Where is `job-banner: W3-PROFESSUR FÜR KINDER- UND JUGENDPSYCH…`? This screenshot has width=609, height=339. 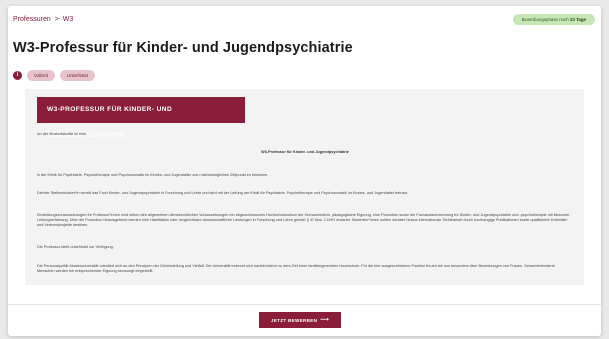
job-banner: W3-PROFESSUR FÜR KINDER- UND JUGENDPSYCH… is located at coordinates (141, 118).